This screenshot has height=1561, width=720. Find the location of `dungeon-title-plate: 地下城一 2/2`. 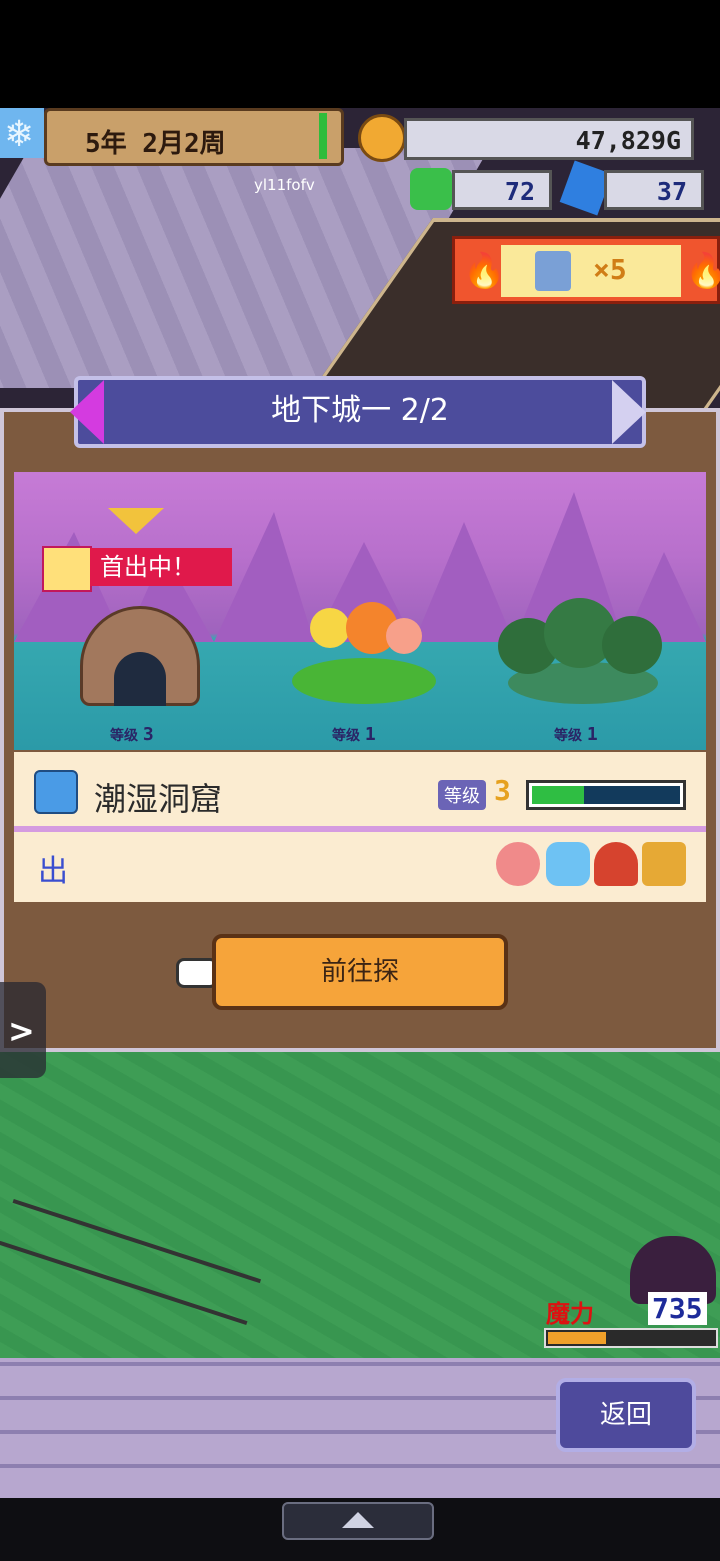

dungeon-title-plate: 地下城一 2/2 is located at coordinates (360, 412).